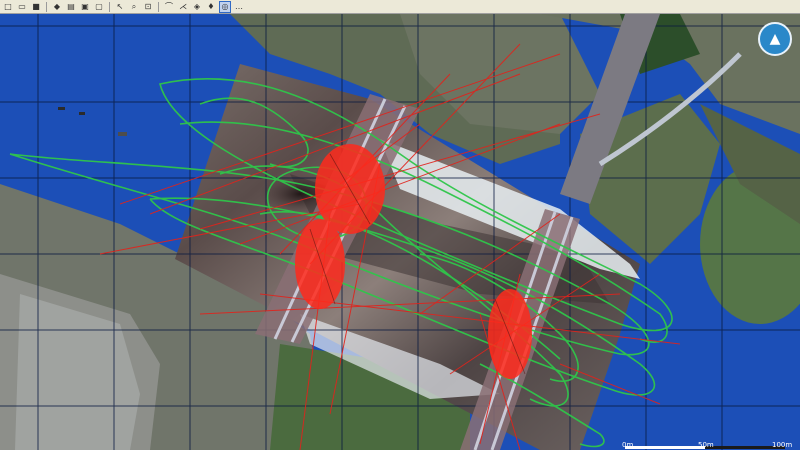  What do you see at coordinates (400, 445) in the screenshot?
I see `scale-bar: 0m 50m 100m` at bounding box center [400, 445].